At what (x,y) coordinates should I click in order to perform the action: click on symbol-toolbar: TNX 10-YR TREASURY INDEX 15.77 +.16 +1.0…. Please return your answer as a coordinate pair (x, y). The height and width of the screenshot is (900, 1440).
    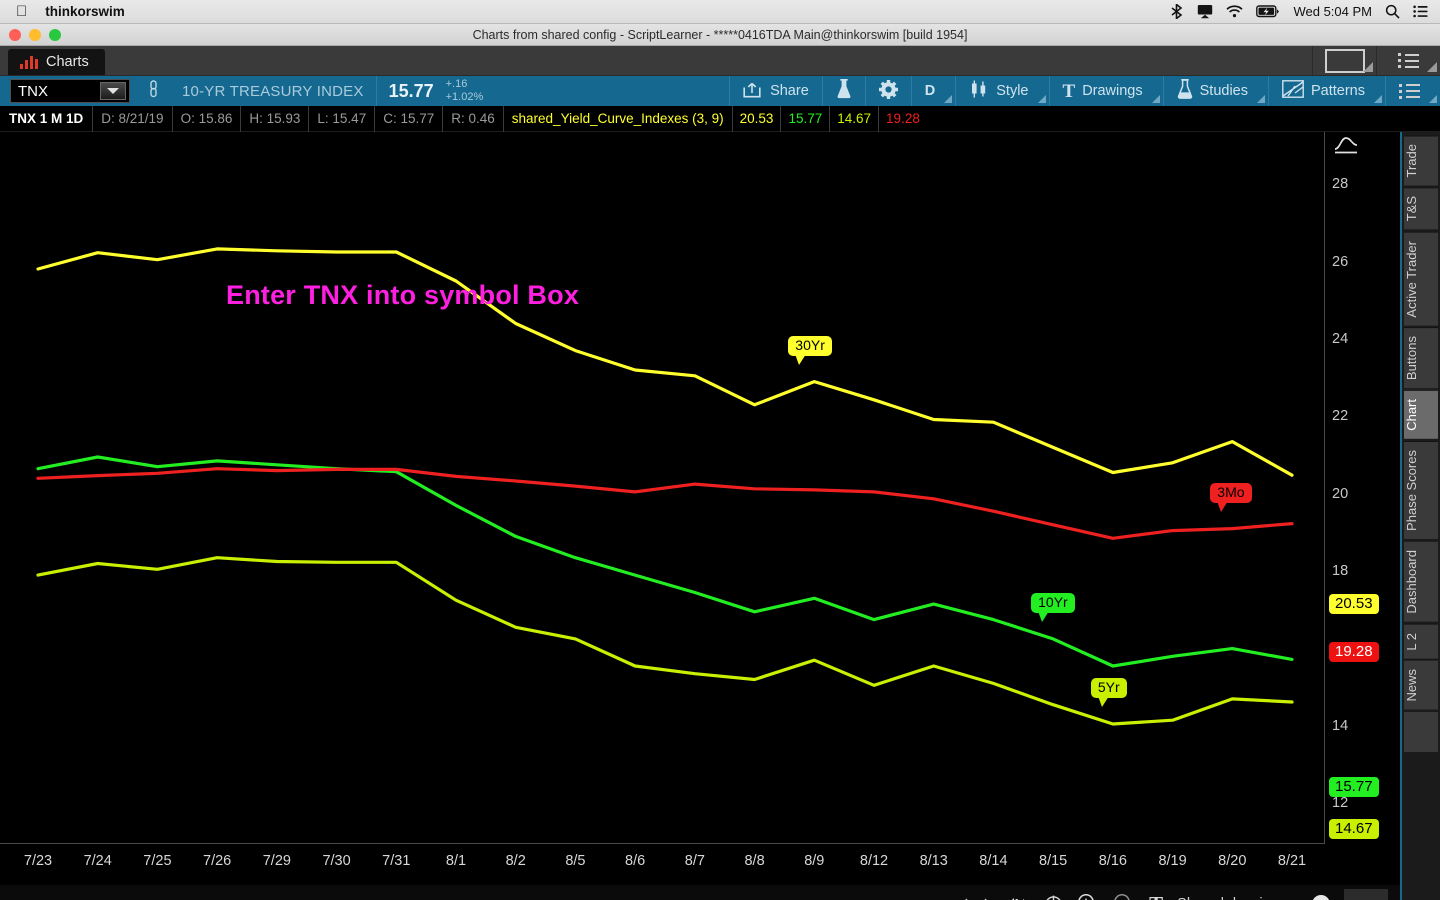
    Looking at the image, I should click on (720, 91).